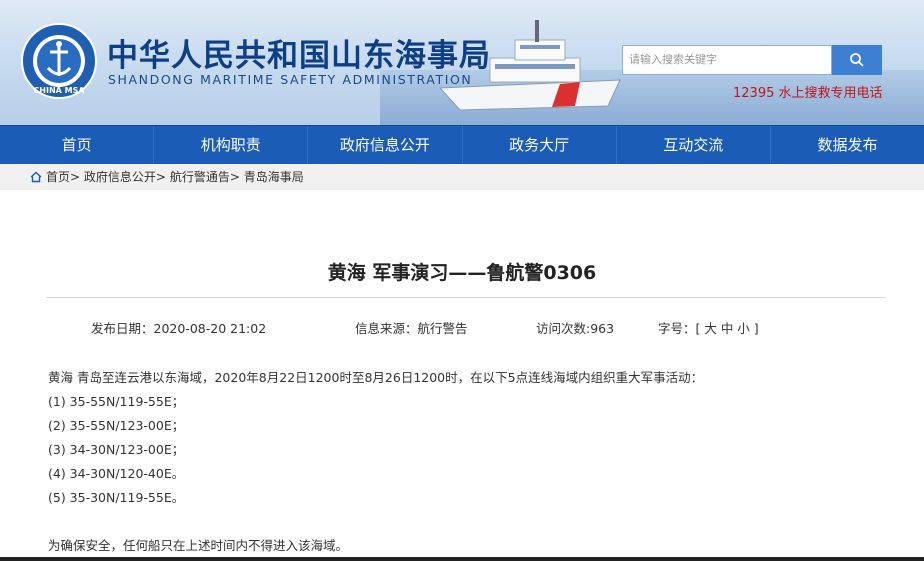 Image resolution: width=924 pixels, height=561 pixels. What do you see at coordinates (708, 327) in the screenshot?
I see `font-size-switcher: 字号：[ 大 中 小 ]` at bounding box center [708, 327].